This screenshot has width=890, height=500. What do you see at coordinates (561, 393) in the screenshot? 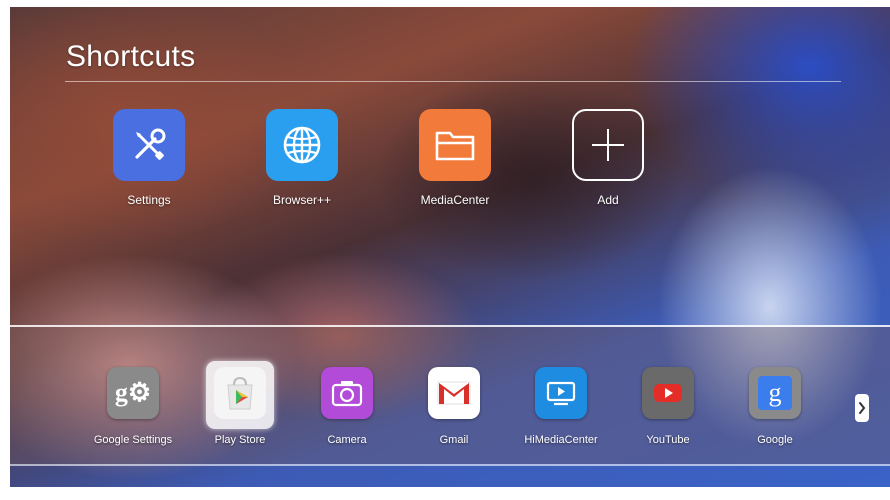
I see `himediacenter-icon` at bounding box center [561, 393].